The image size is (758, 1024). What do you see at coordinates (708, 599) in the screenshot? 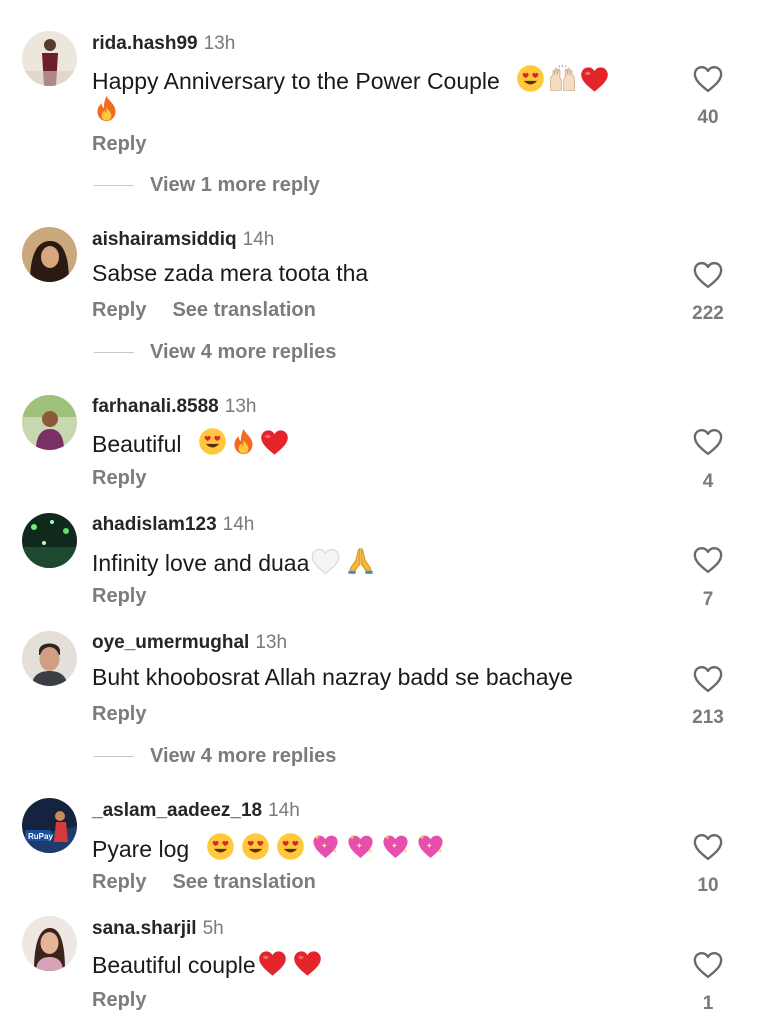
I see `like-count: 7` at bounding box center [708, 599].